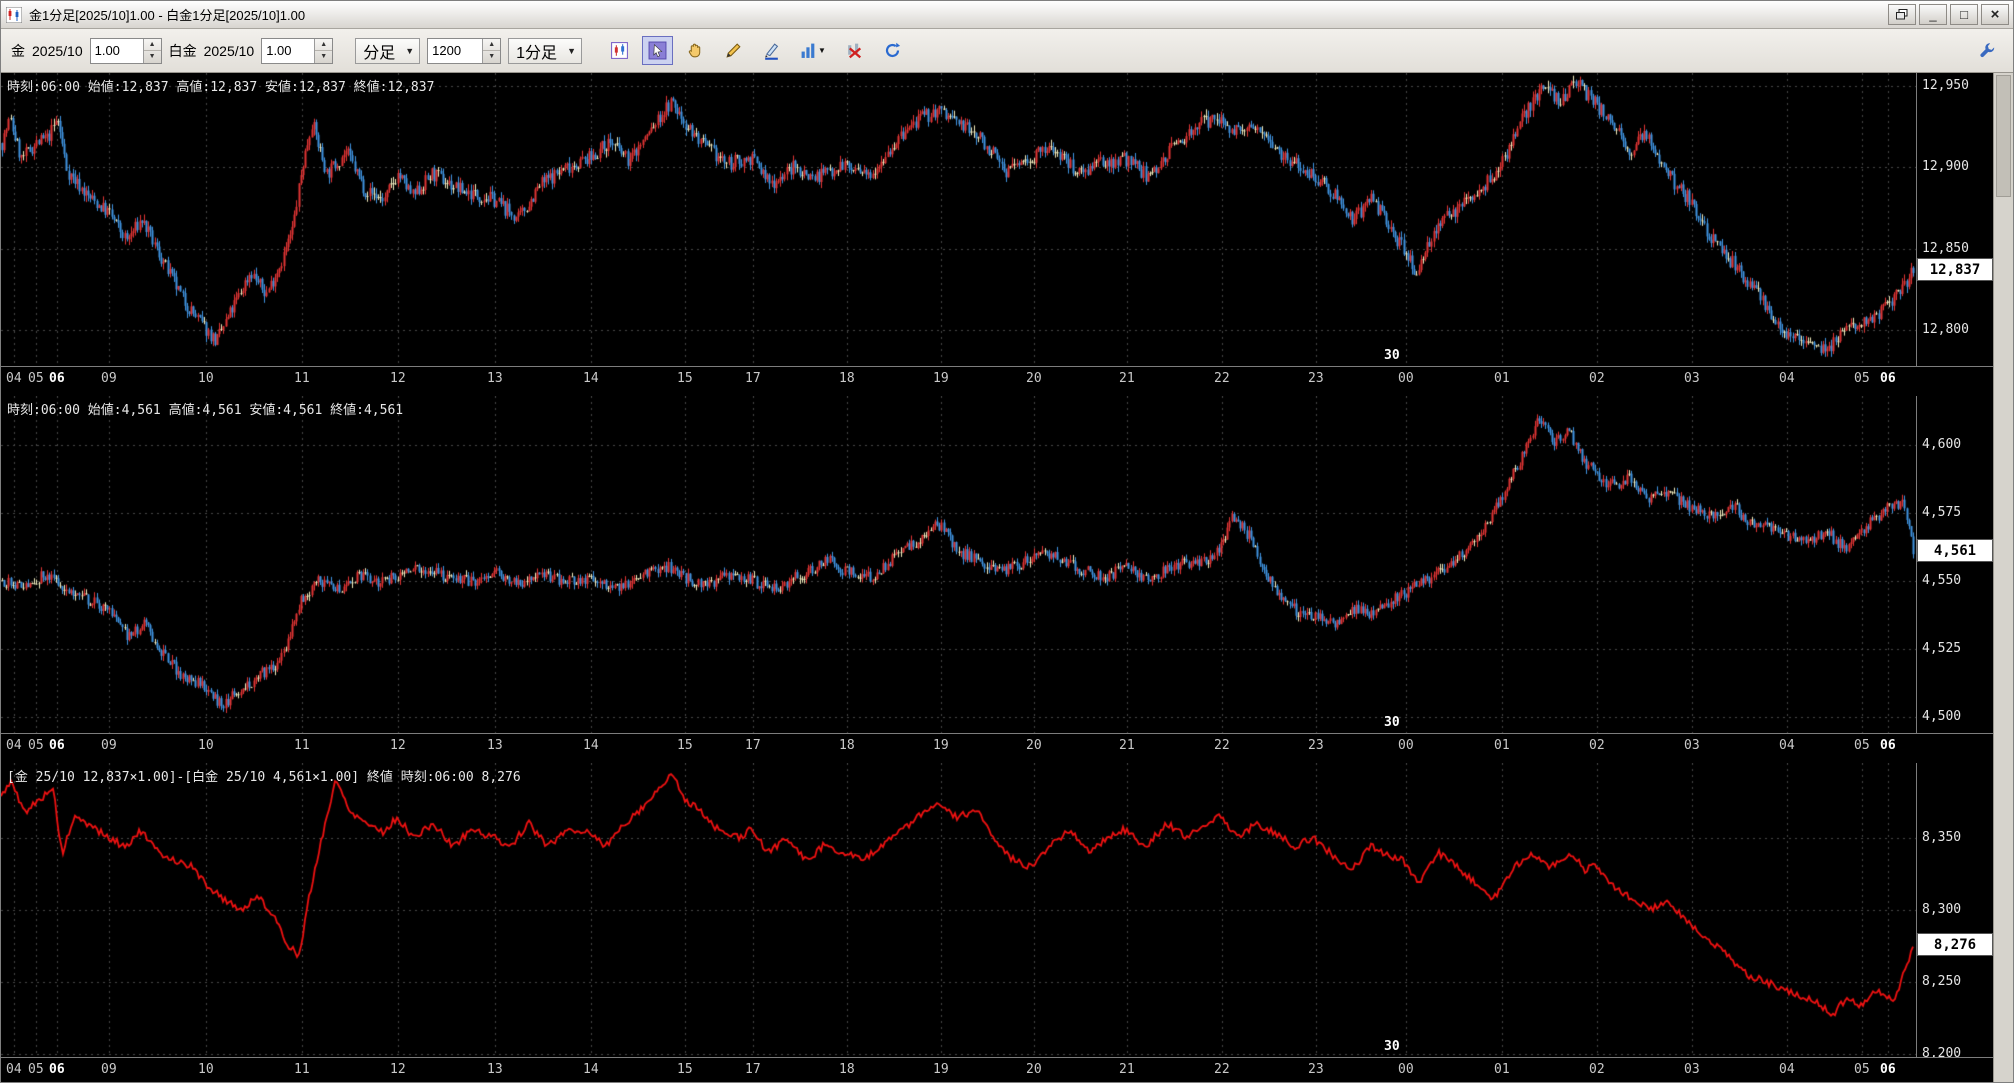  What do you see at coordinates (1964, 14) in the screenshot?
I see `window-maximize-button: □` at bounding box center [1964, 14].